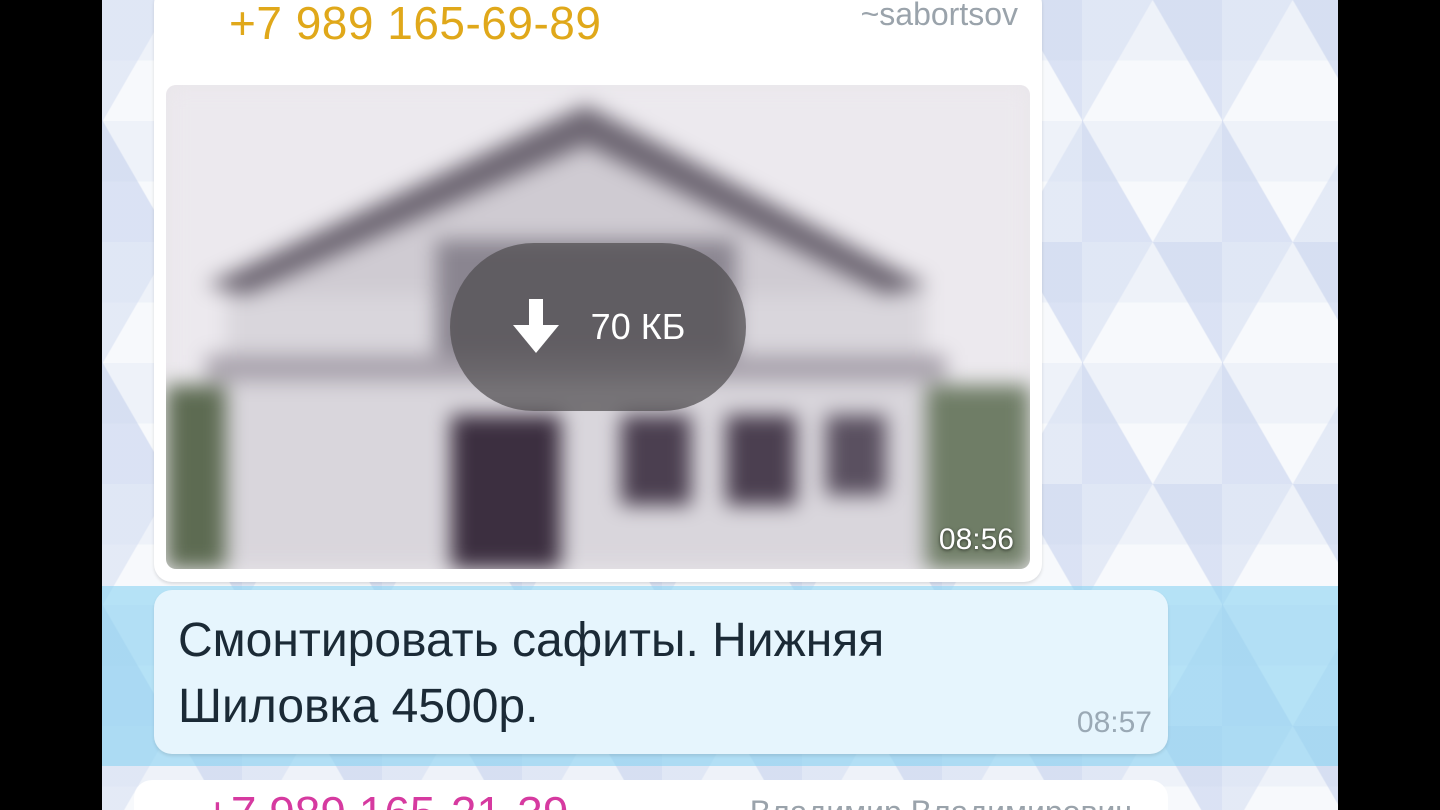  Describe the element at coordinates (976, 539) in the screenshot. I see `photo-timestamp: 08:56` at that location.